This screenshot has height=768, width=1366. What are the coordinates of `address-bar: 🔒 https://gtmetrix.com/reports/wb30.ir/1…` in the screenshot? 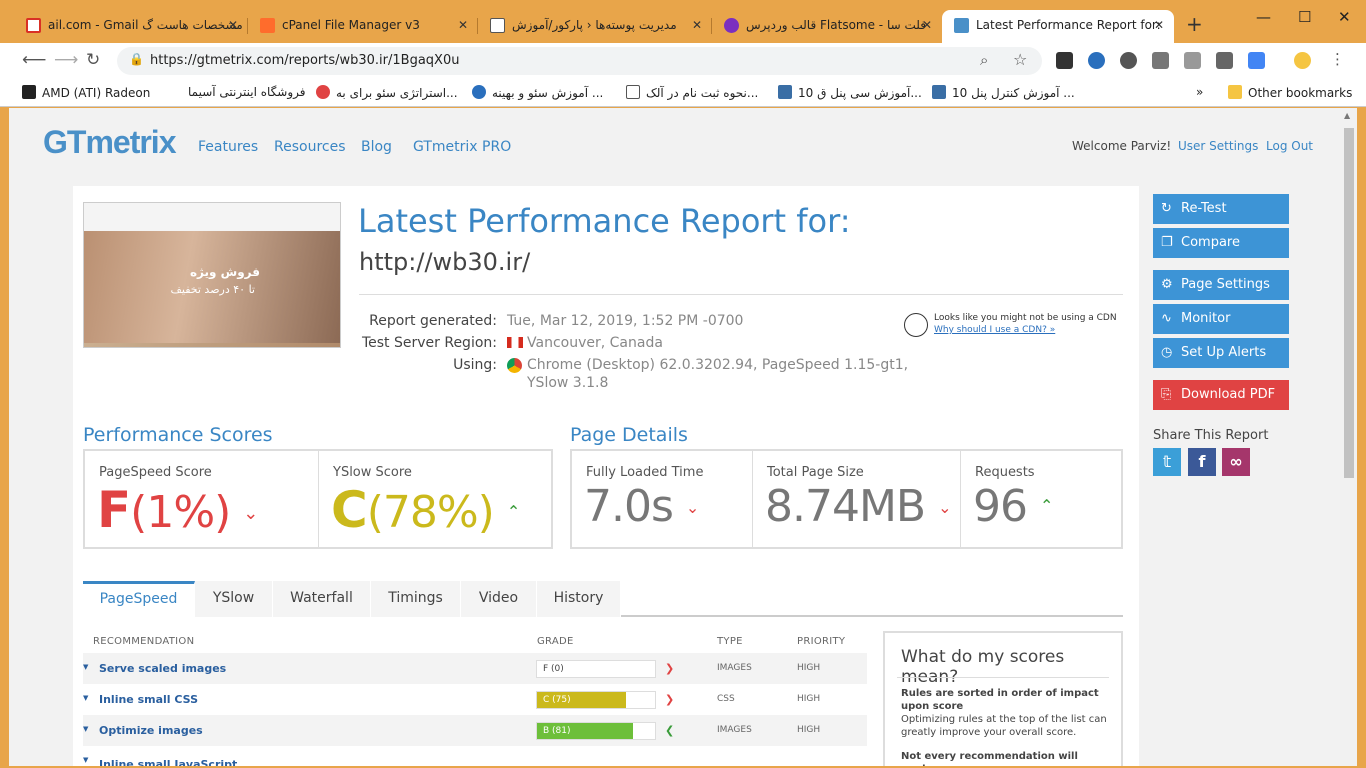 It's located at (579, 61).